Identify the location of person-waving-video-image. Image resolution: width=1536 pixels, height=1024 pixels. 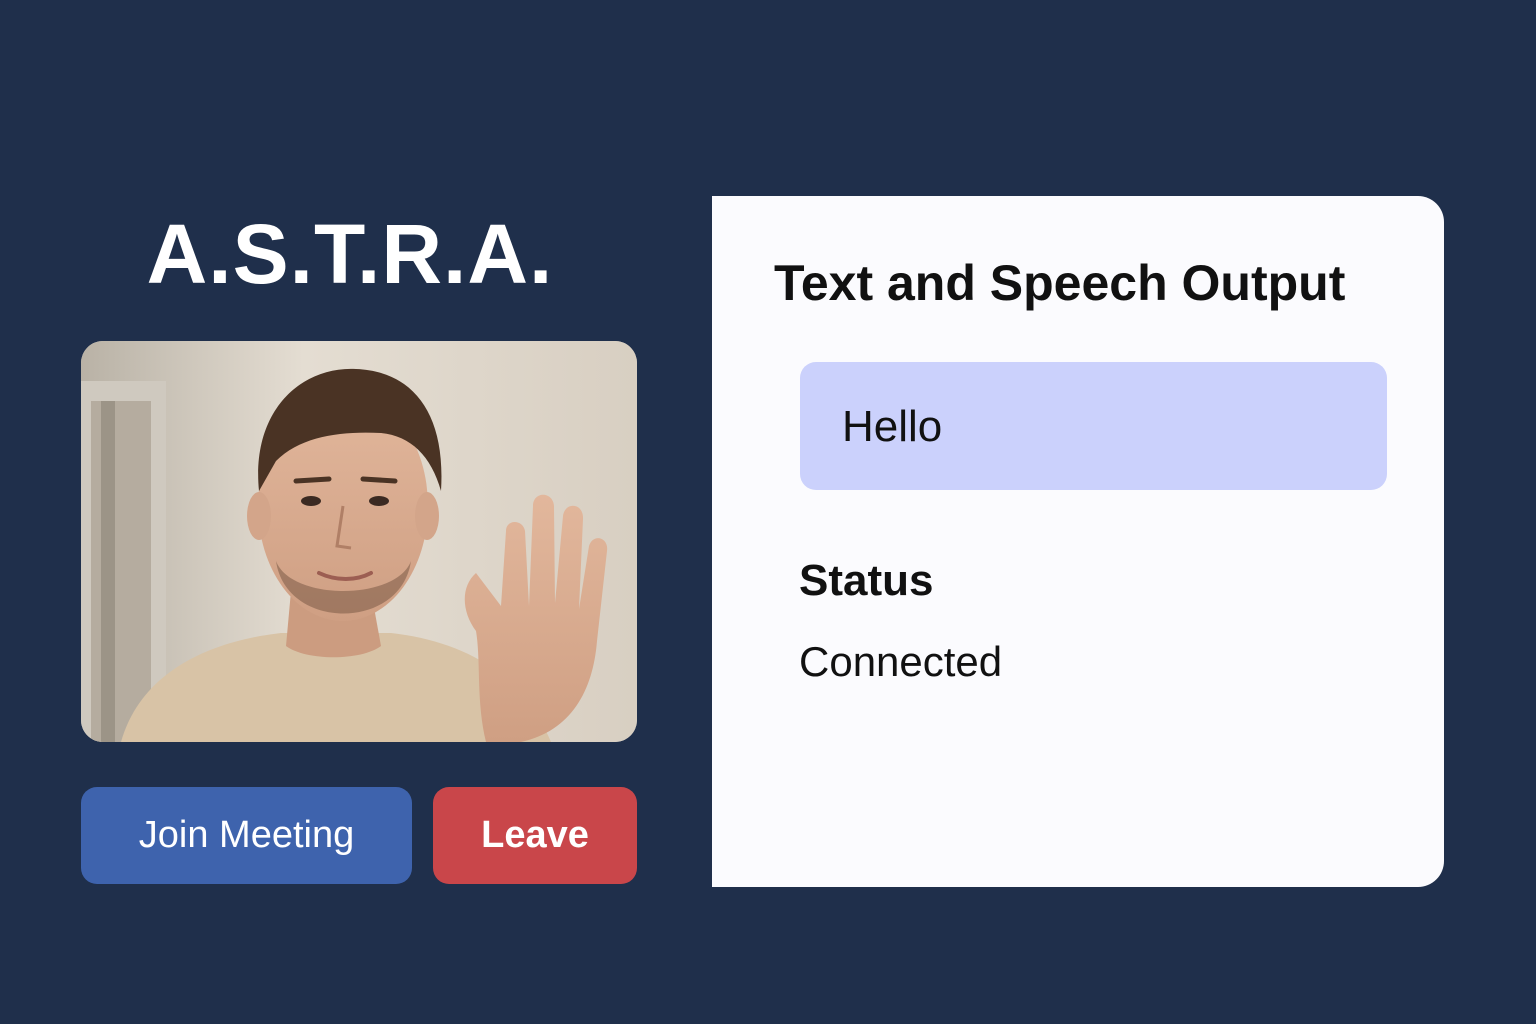
(359, 541).